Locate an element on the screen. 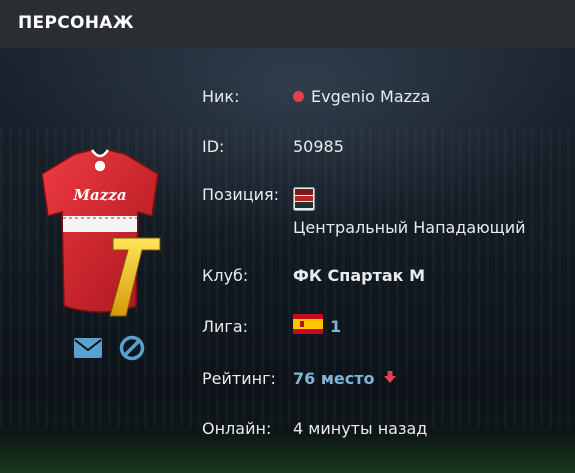  club-link: ФК Спартак М is located at coordinates (359, 275).